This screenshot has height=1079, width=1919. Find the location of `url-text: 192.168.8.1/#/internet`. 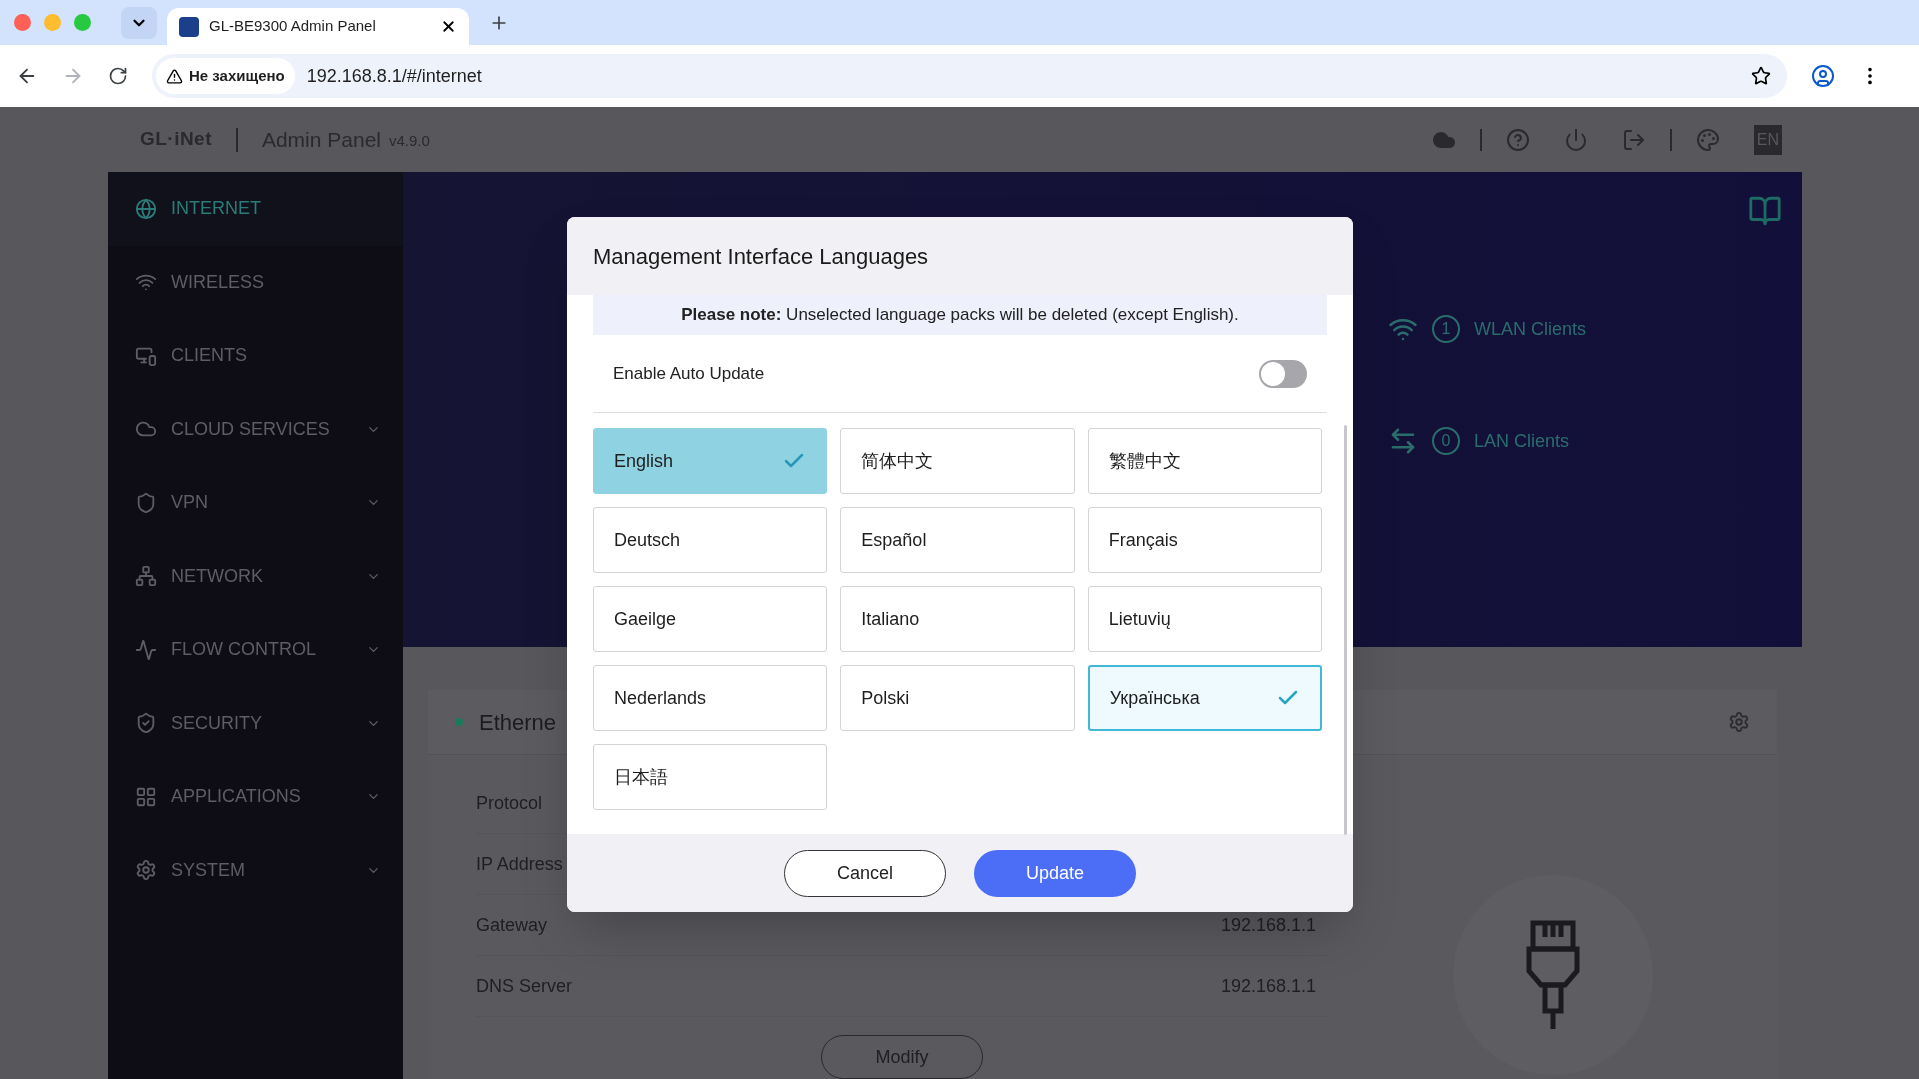

url-text: 192.168.8.1/#/internet is located at coordinates (394, 76).